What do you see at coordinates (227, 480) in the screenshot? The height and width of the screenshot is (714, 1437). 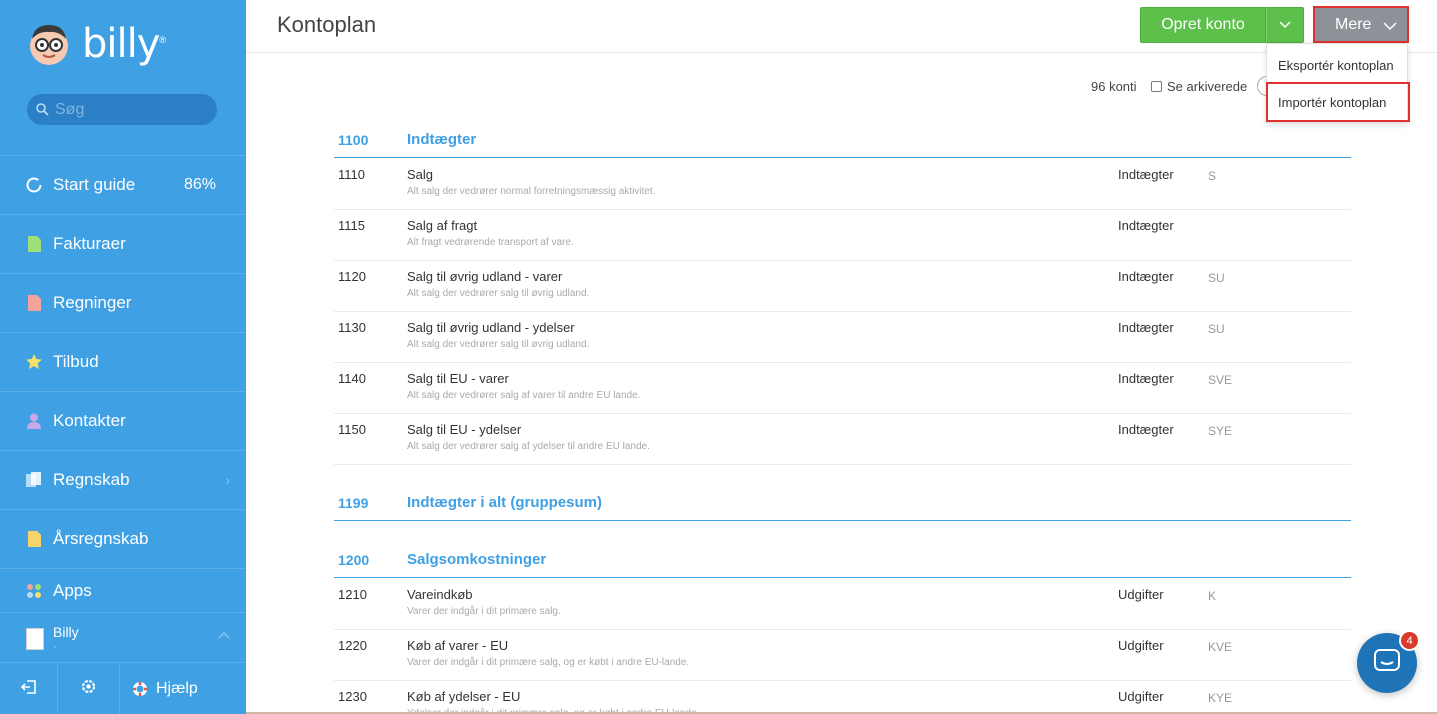 I see `chevron-right-icon: ›` at bounding box center [227, 480].